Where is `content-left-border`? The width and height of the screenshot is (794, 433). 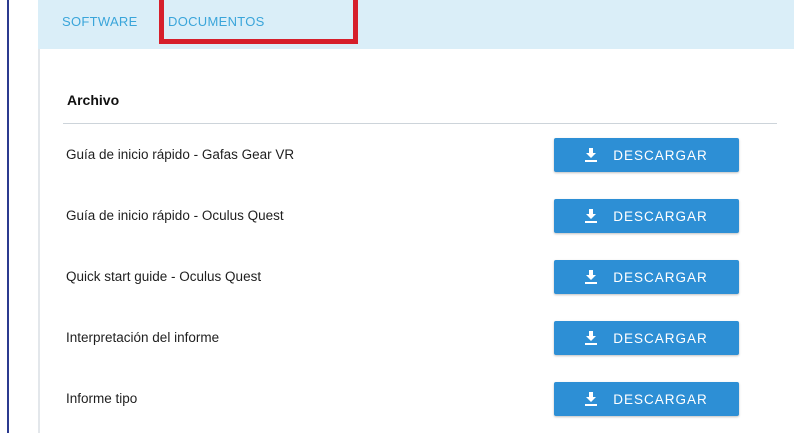 content-left-border is located at coordinates (39, 241).